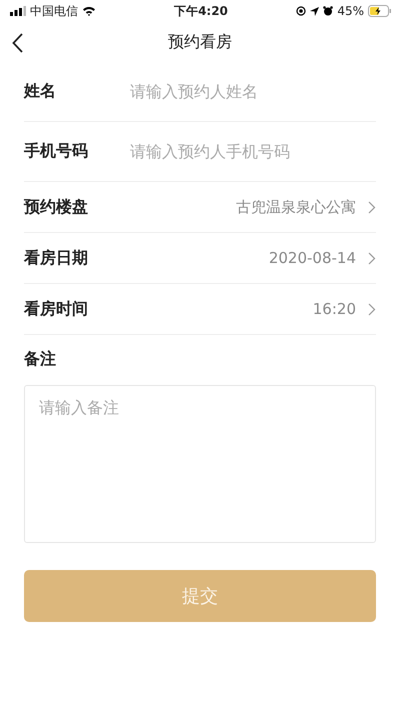 The width and height of the screenshot is (400, 710). I want to click on picker-value: 2020-08-14, so click(322, 258).